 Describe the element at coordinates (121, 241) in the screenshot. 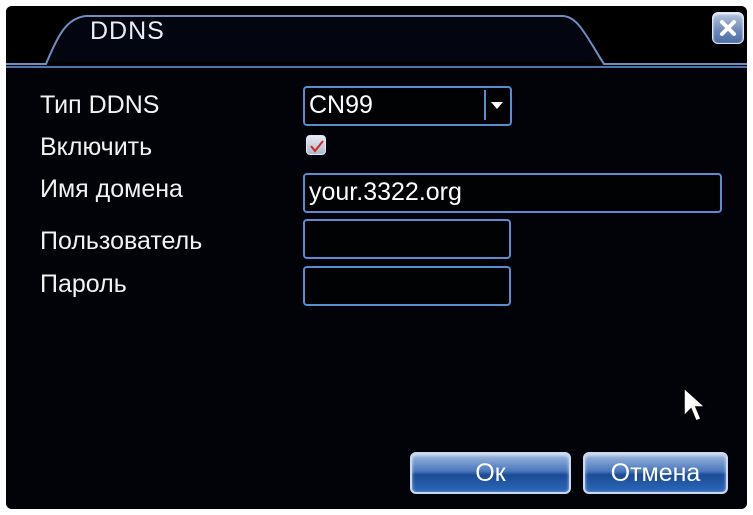

I see `user-label: Пользователь` at that location.